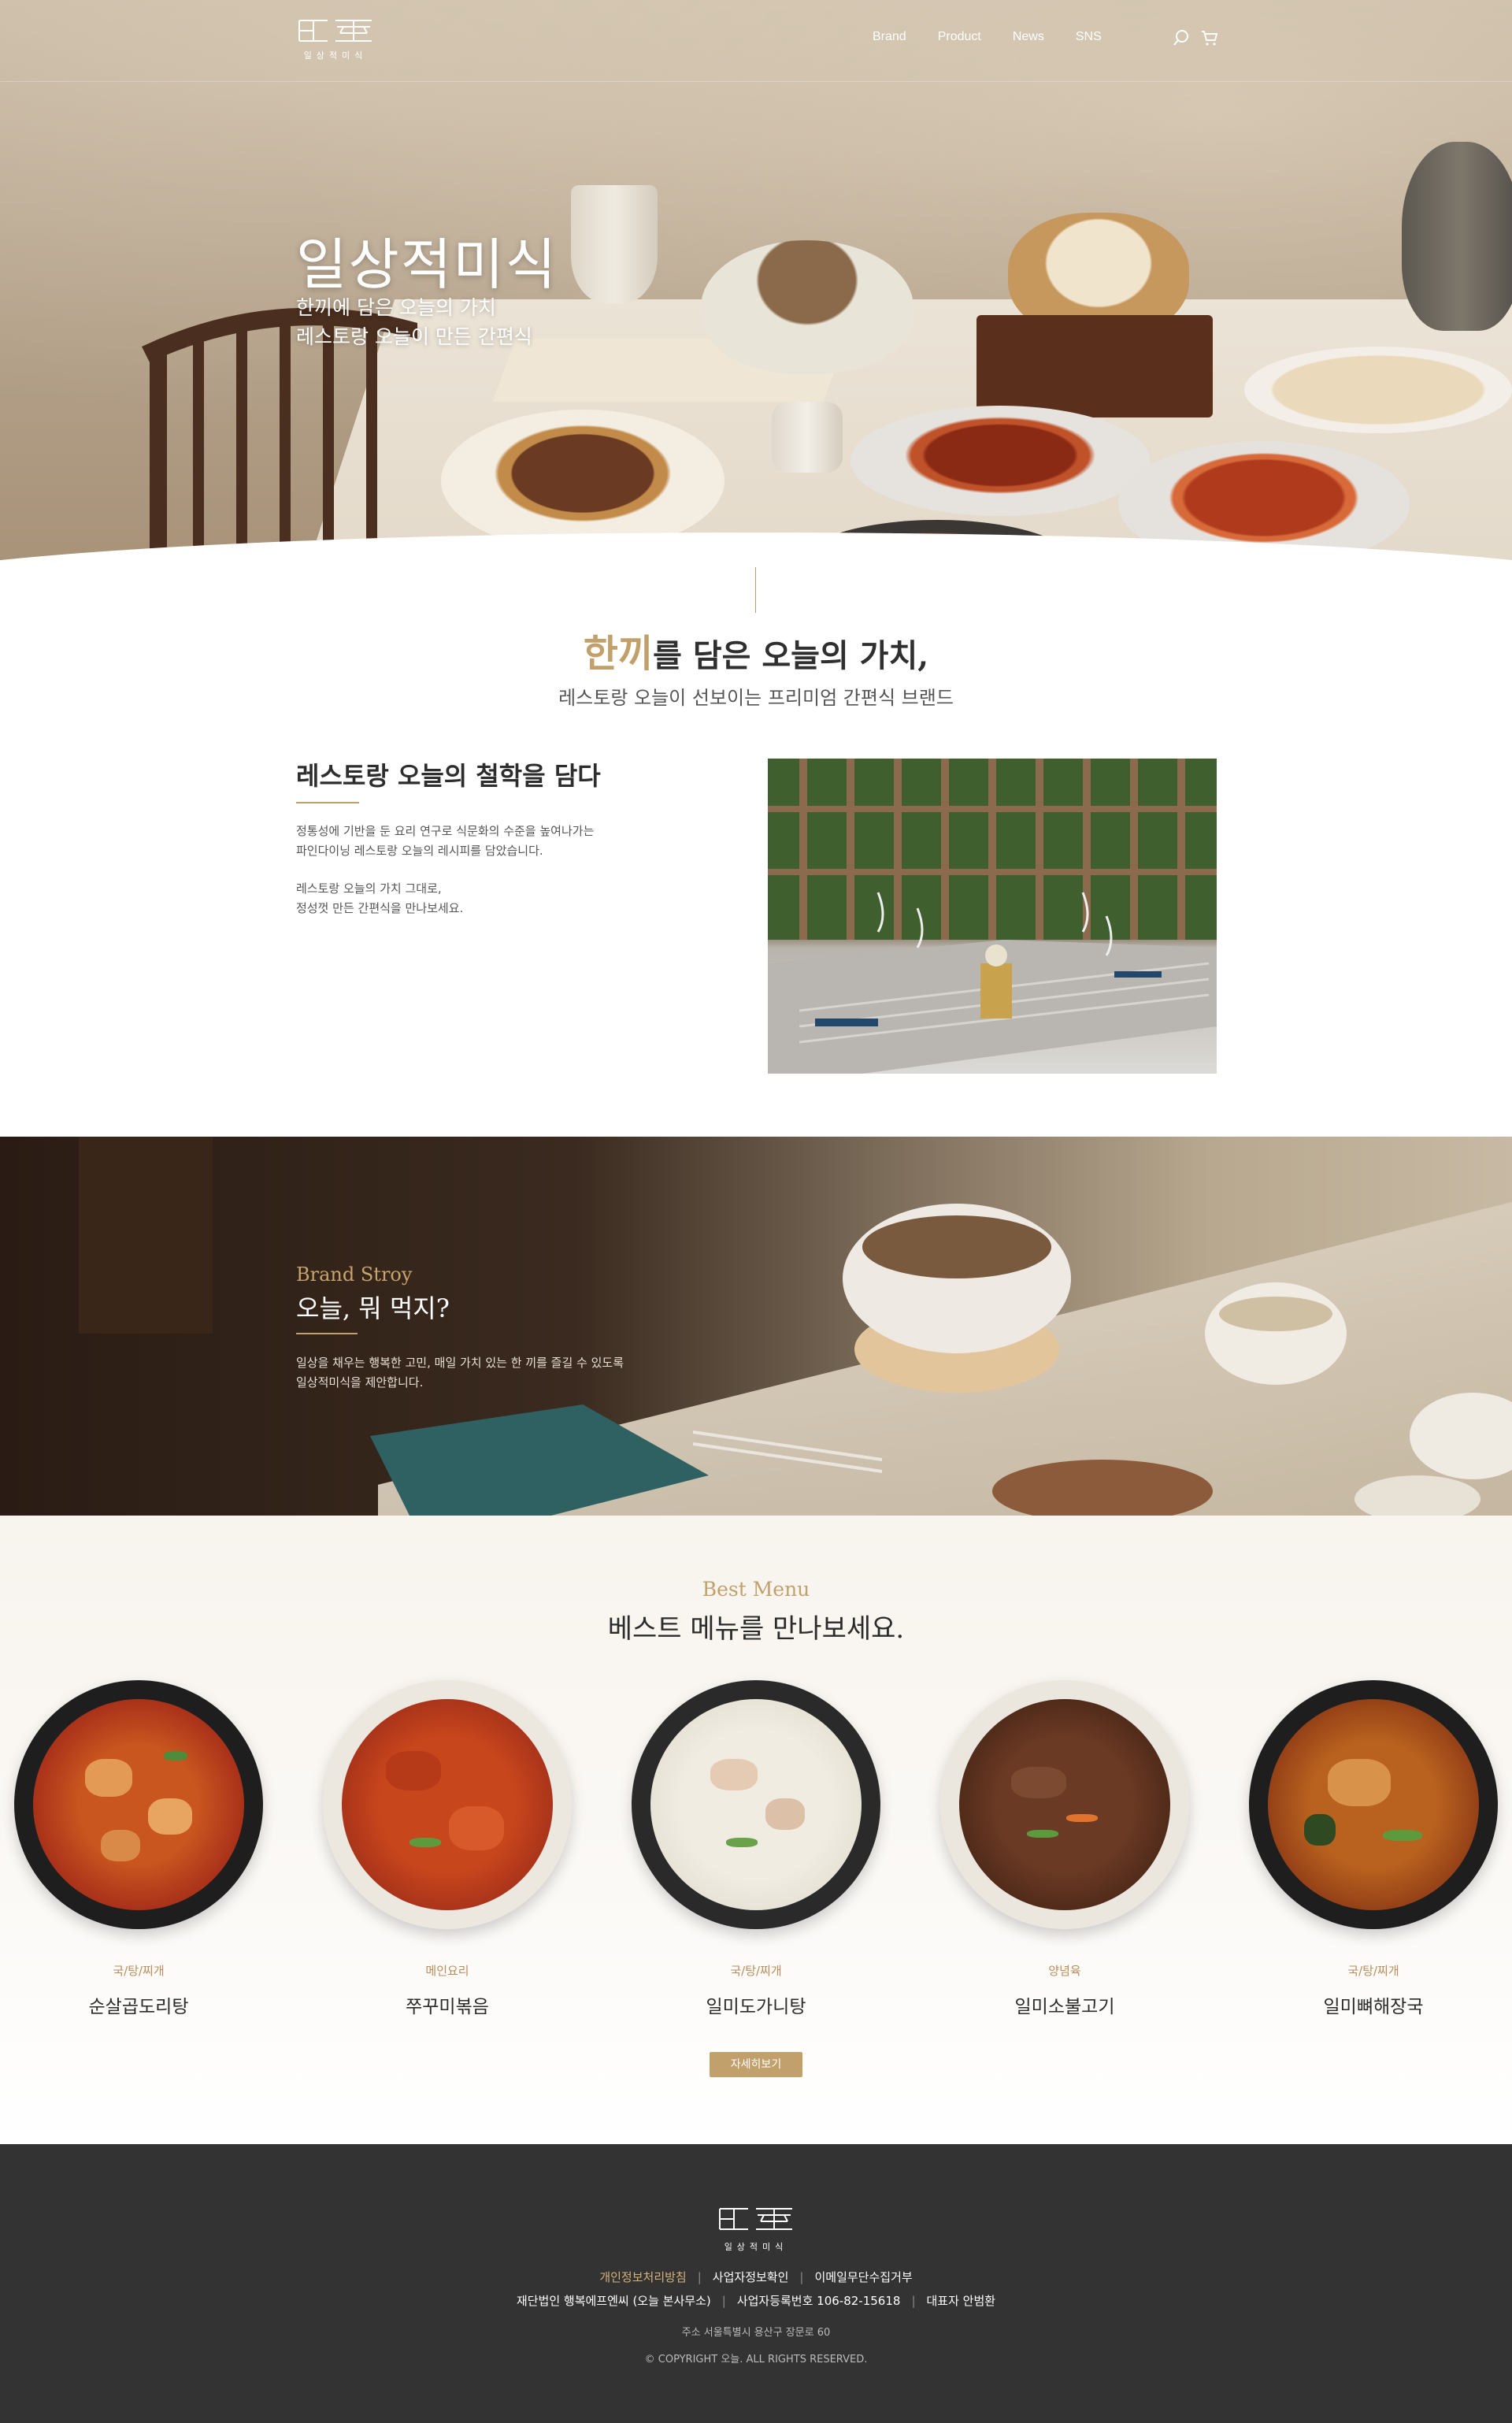  I want to click on hero-subtitle: 한끼에 담은 오늘의 가치 레스토랑 오늘이 만든 간편식, so click(414, 322).